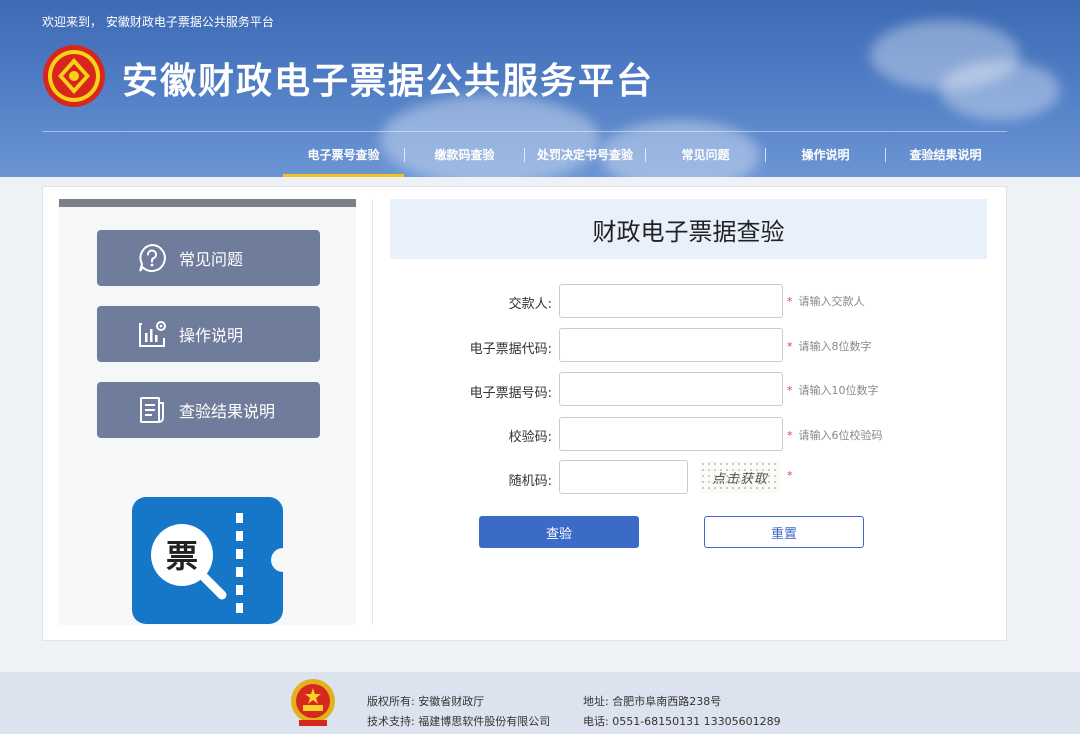 The height and width of the screenshot is (734, 1080). What do you see at coordinates (152, 410) in the screenshot?
I see `document-icon` at bounding box center [152, 410].